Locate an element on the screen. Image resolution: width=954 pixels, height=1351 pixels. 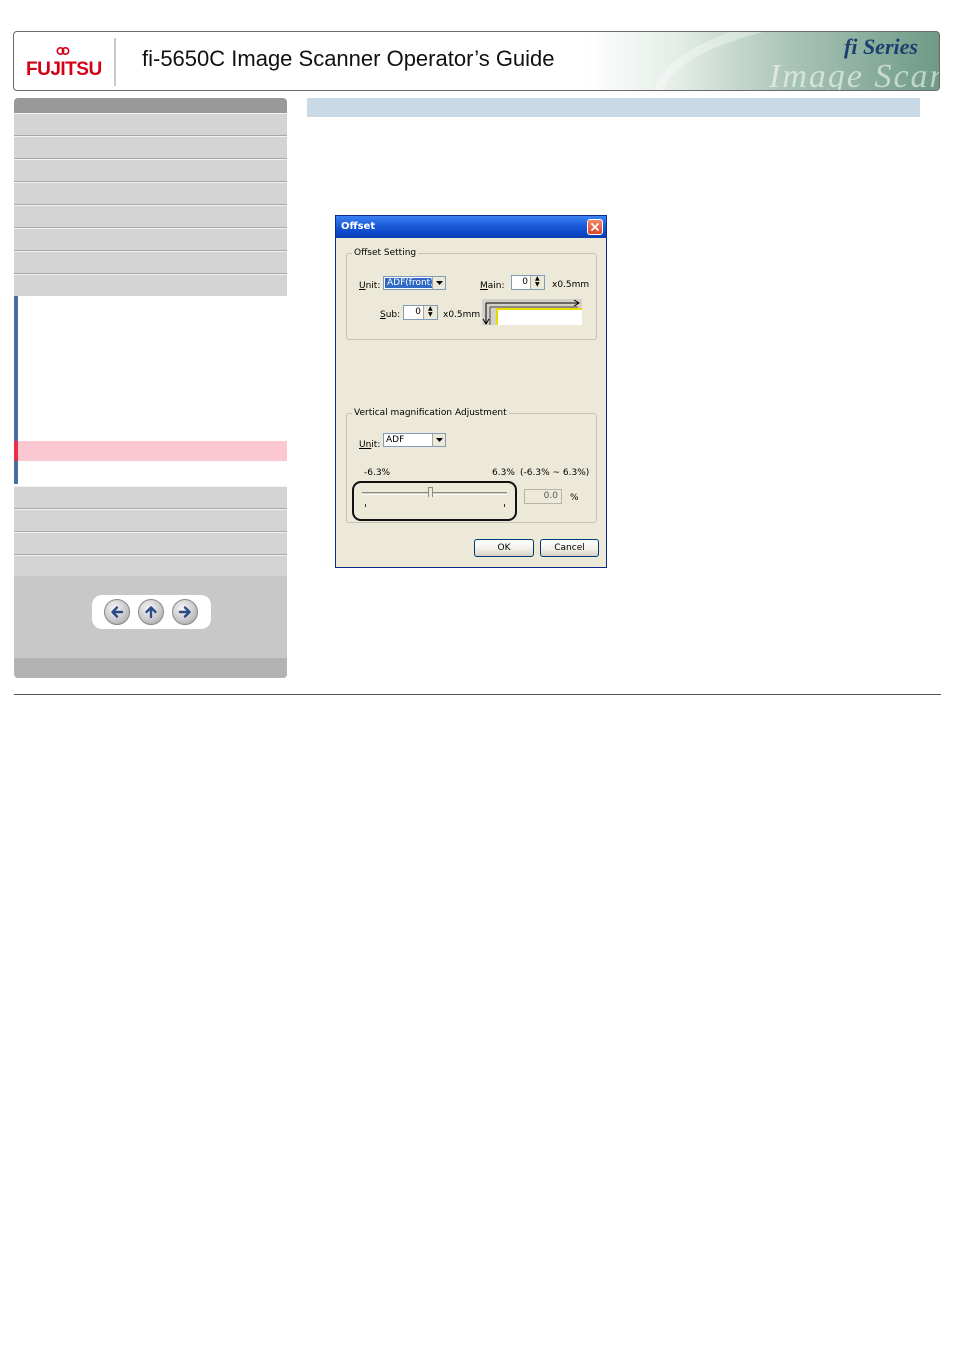
previous-page-button is located at coordinates (117, 612).